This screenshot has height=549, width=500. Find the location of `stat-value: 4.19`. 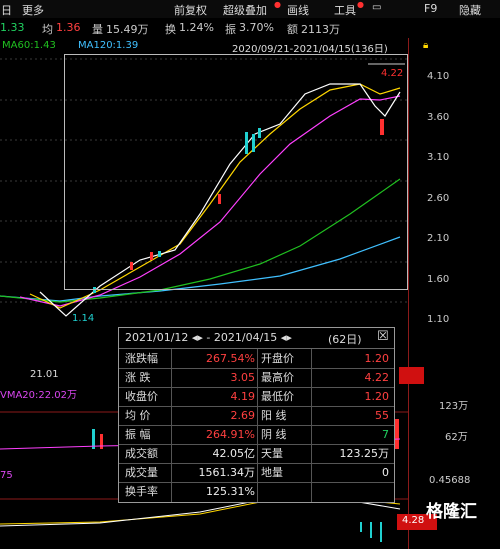

stat-value: 4.19 is located at coordinates (243, 396).